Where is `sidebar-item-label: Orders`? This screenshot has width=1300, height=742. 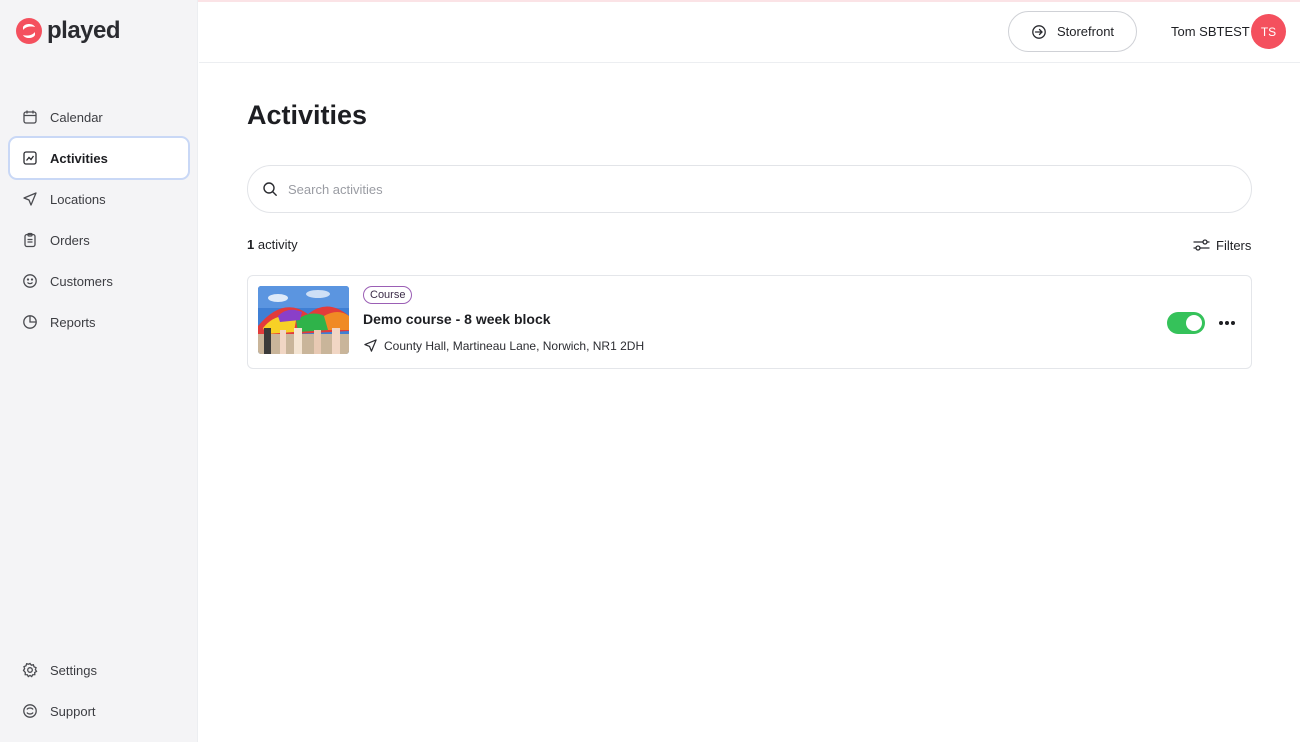
sidebar-item-label: Orders is located at coordinates (70, 240).